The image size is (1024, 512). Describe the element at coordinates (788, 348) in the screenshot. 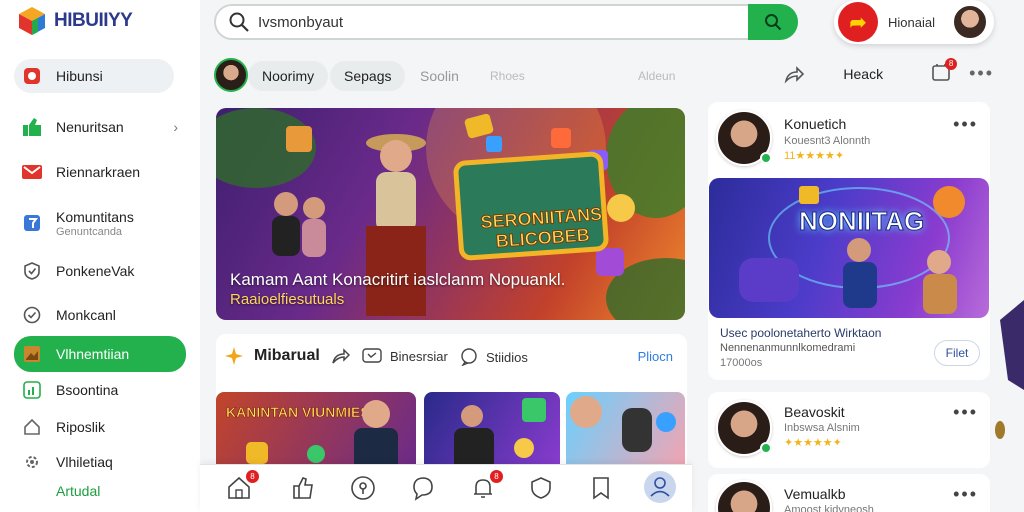

I see `promo-subtext: Nennenanmunnlkomedrami` at that location.